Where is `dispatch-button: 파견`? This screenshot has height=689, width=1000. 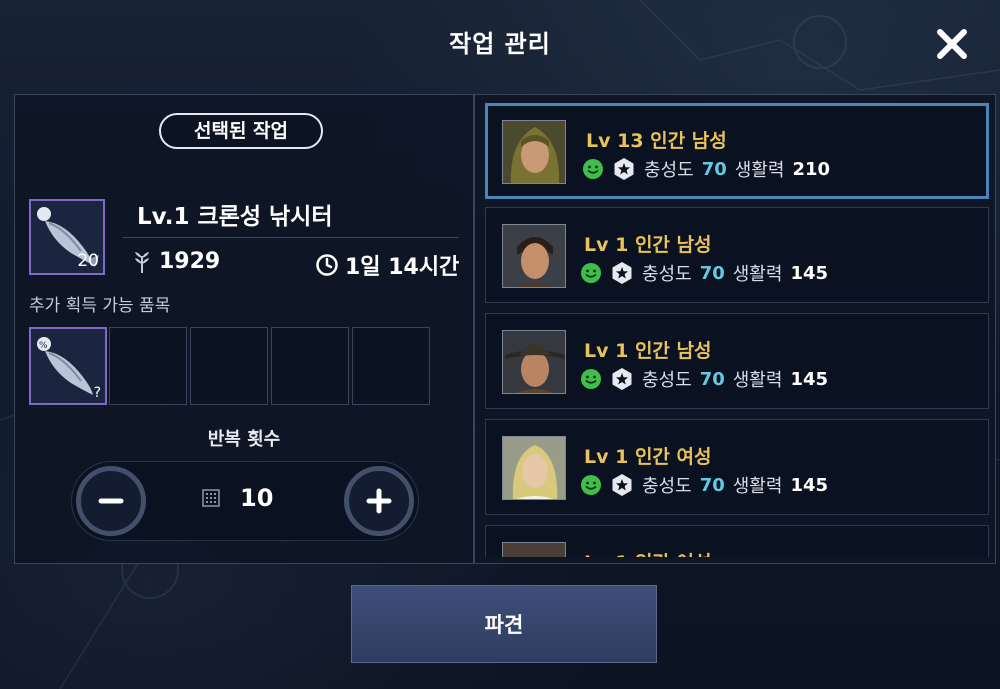 dispatch-button: 파견 is located at coordinates (504, 624).